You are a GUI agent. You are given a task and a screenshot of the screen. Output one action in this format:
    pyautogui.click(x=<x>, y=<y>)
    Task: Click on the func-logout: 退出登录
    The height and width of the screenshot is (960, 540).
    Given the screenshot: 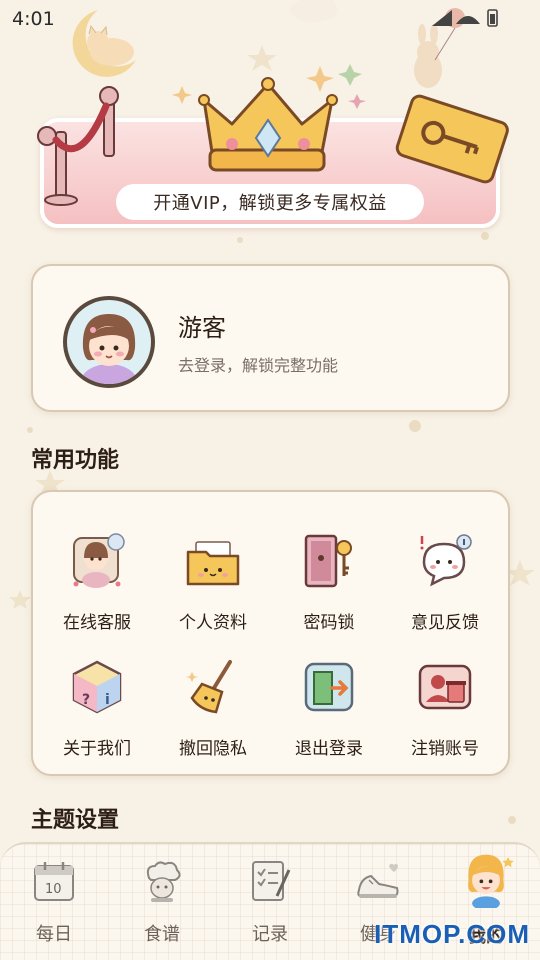 What is the action you would take?
    pyautogui.click(x=329, y=706)
    